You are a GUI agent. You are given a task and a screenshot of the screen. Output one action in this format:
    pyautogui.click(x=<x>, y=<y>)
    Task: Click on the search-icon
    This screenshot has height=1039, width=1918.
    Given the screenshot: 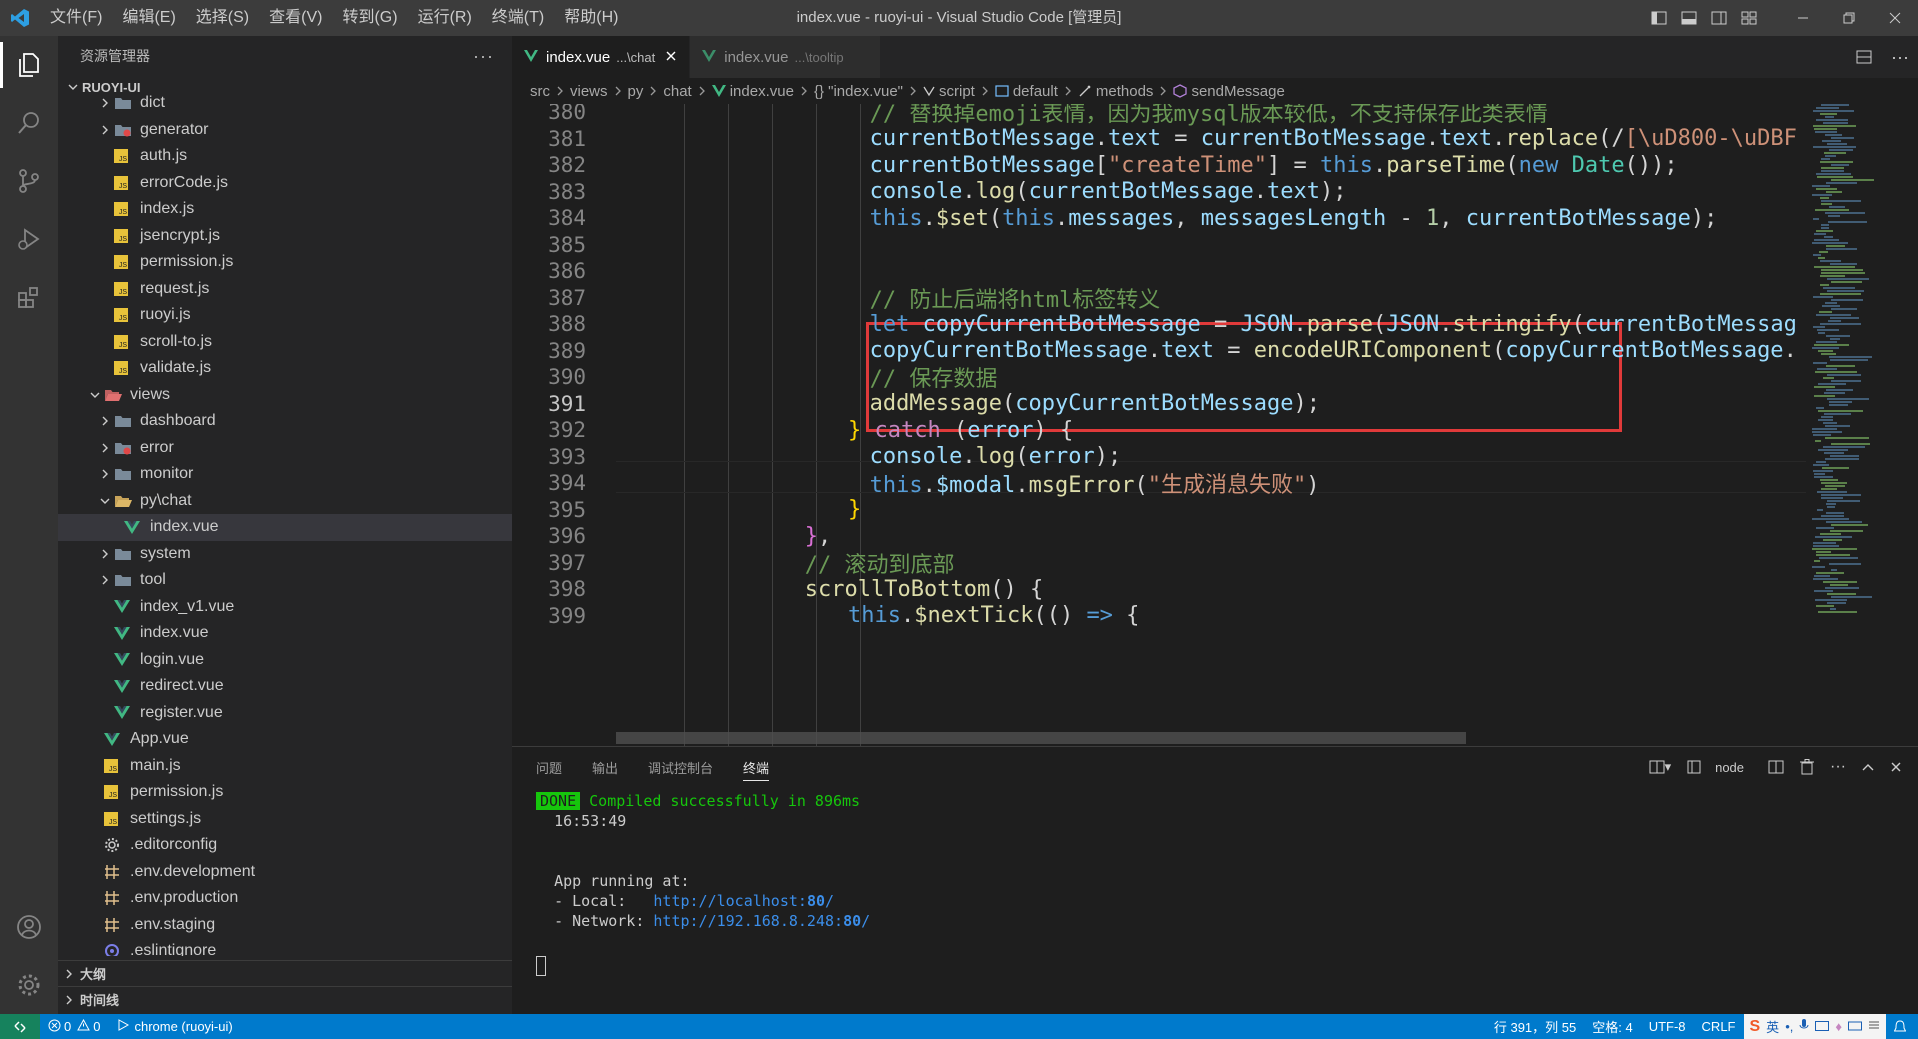 What is the action you would take?
    pyautogui.click(x=29, y=123)
    